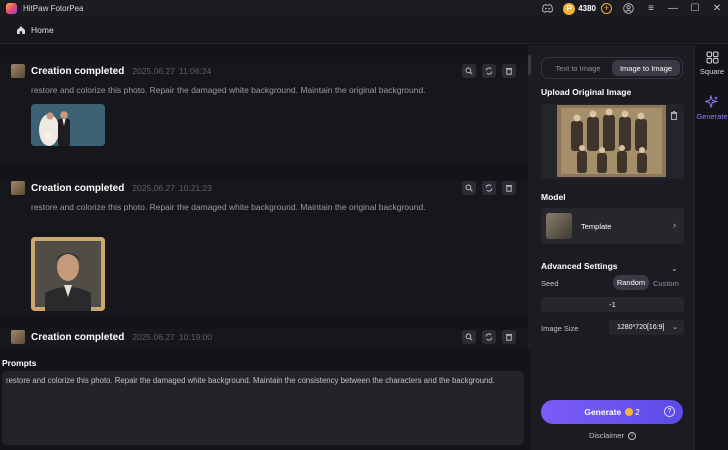  What do you see at coordinates (637, 412) in the screenshot?
I see `generate-cost: 2` at bounding box center [637, 412].